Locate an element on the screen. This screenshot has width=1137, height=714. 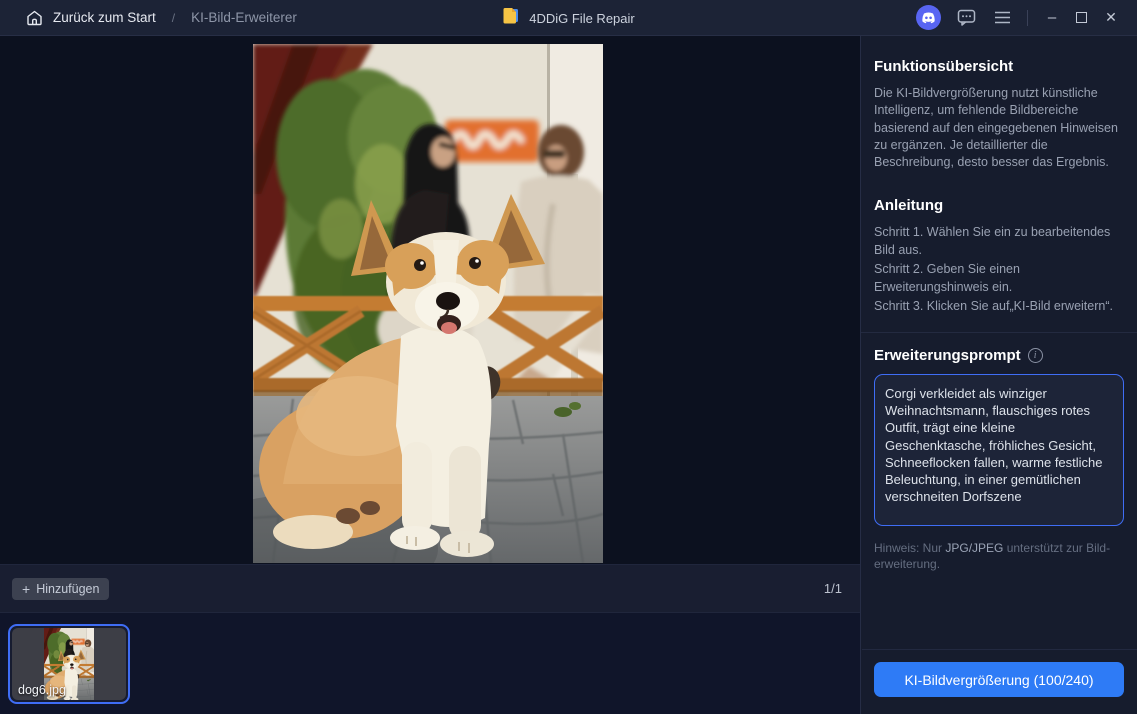
image-counter: 1/1 is located at coordinates (832, 588).